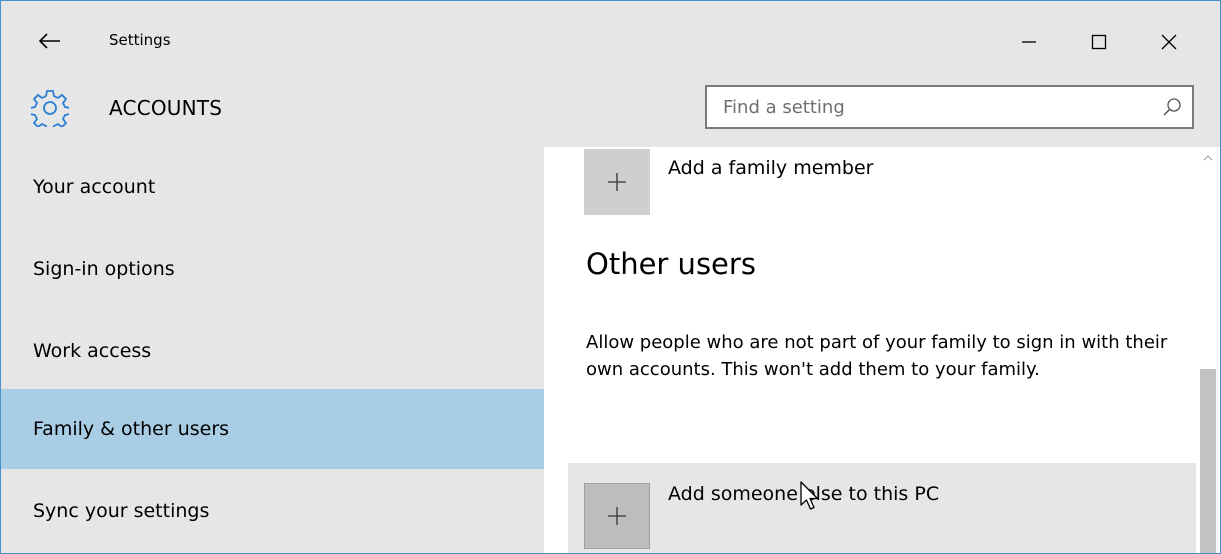 The image size is (1221, 554). I want to click on other-users-heading: Other users, so click(671, 264).